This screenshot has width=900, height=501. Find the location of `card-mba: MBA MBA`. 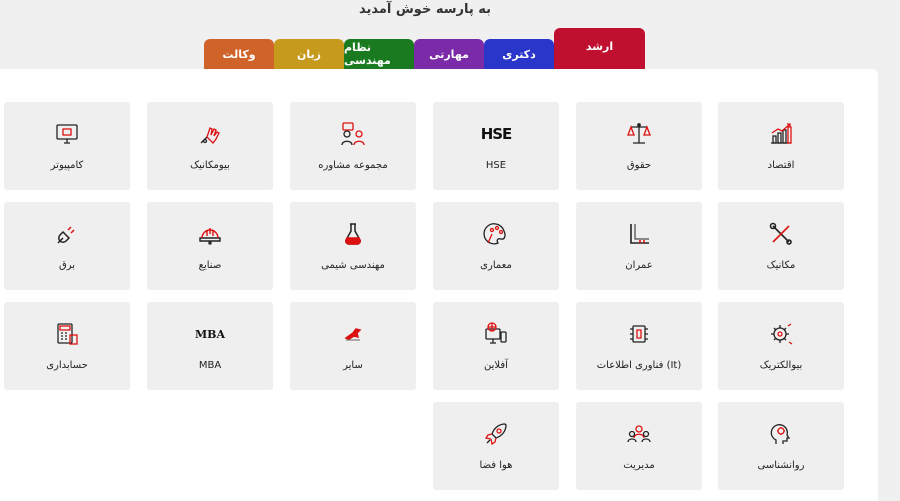

card-mba: MBA MBA is located at coordinates (210, 346).